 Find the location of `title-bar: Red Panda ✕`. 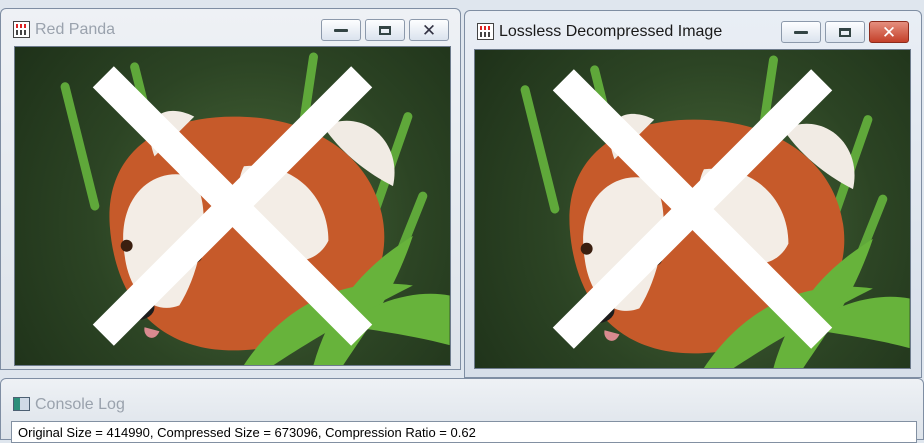

title-bar: Red Panda ✕ is located at coordinates (230, 27).